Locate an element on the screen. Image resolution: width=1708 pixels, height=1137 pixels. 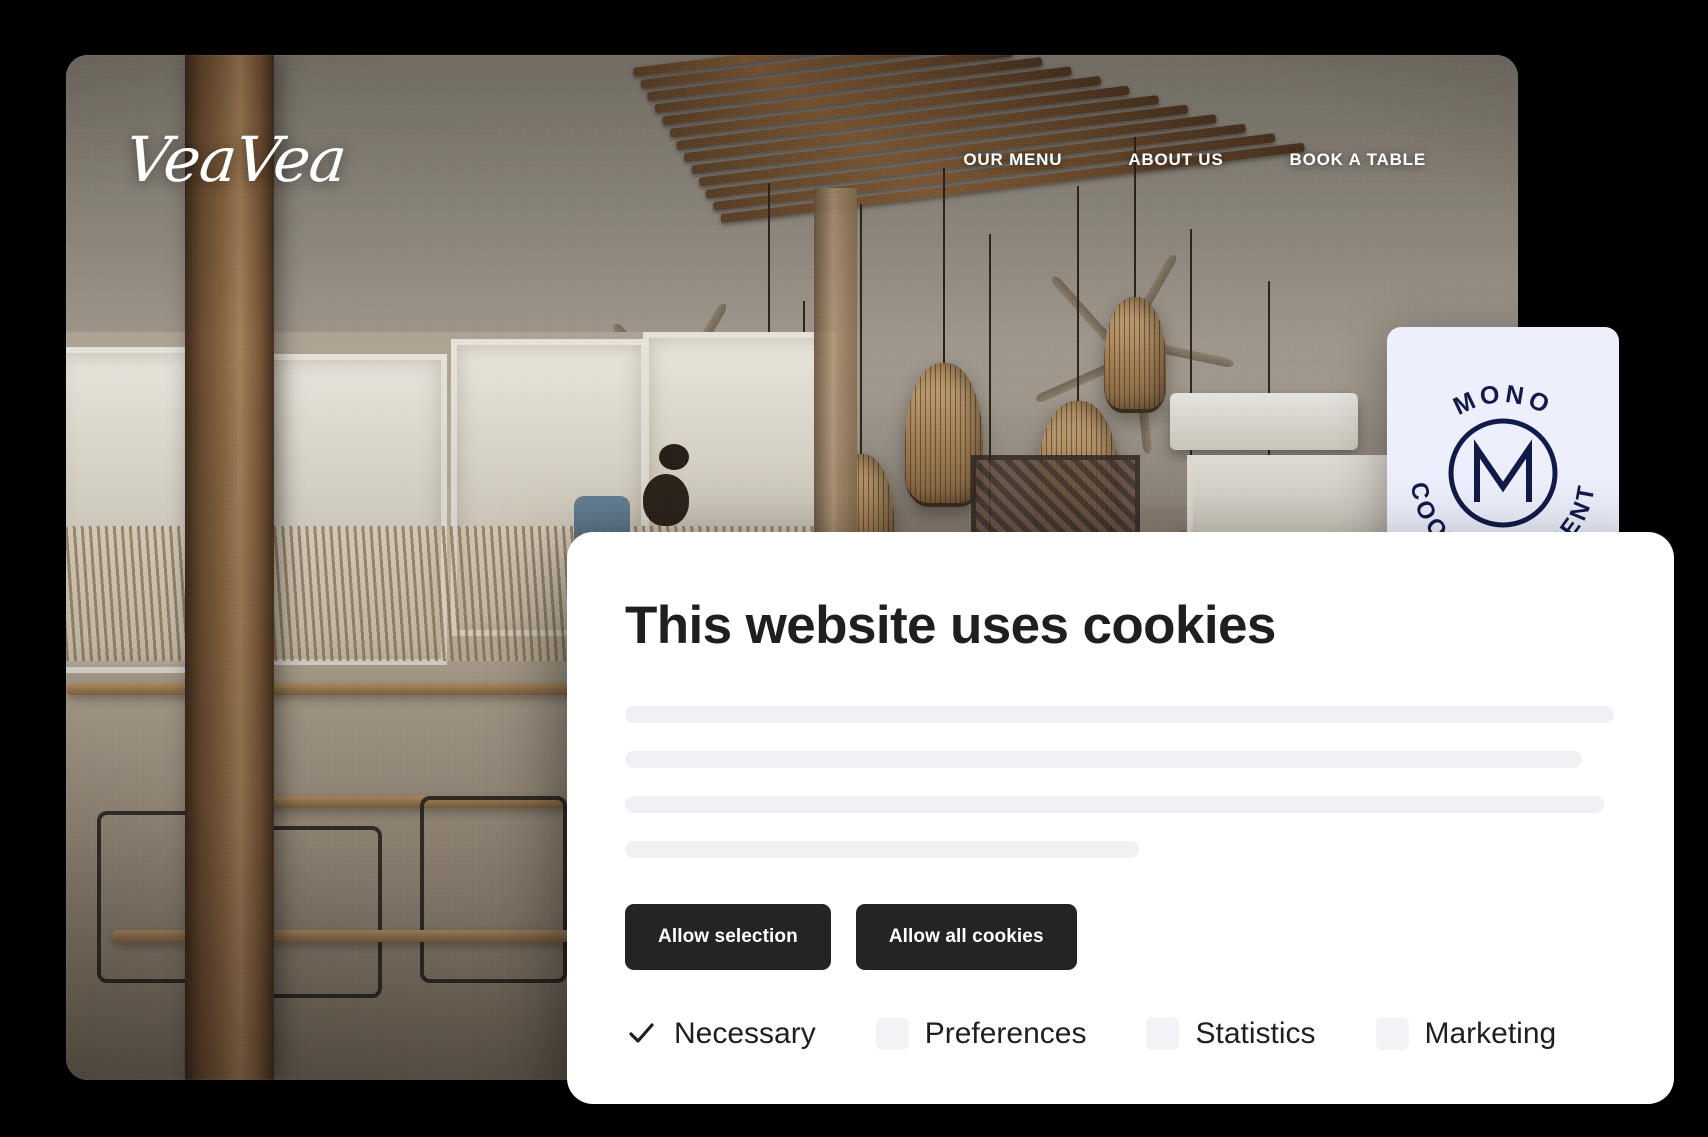
cookie-category-label: Statistics is located at coordinates (1255, 1033).